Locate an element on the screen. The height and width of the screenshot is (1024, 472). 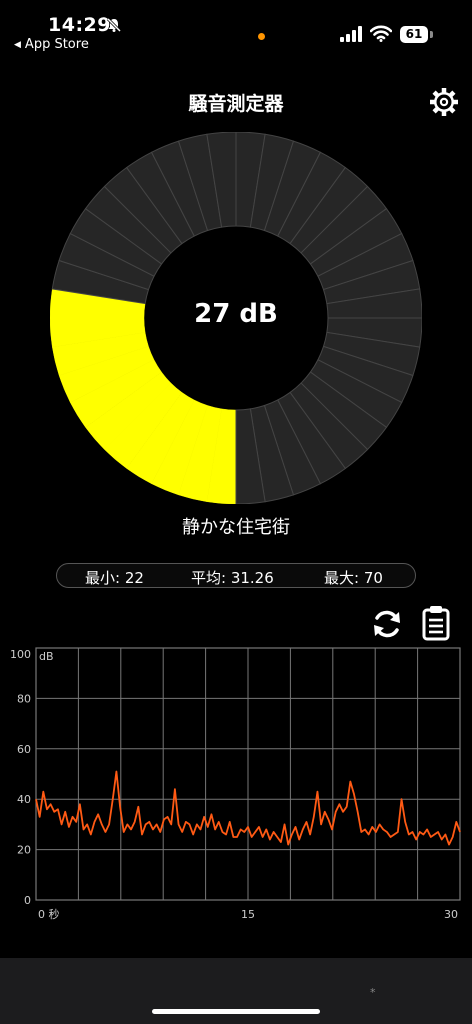
y-tick-label: 0 is located at coordinates (27, 900).